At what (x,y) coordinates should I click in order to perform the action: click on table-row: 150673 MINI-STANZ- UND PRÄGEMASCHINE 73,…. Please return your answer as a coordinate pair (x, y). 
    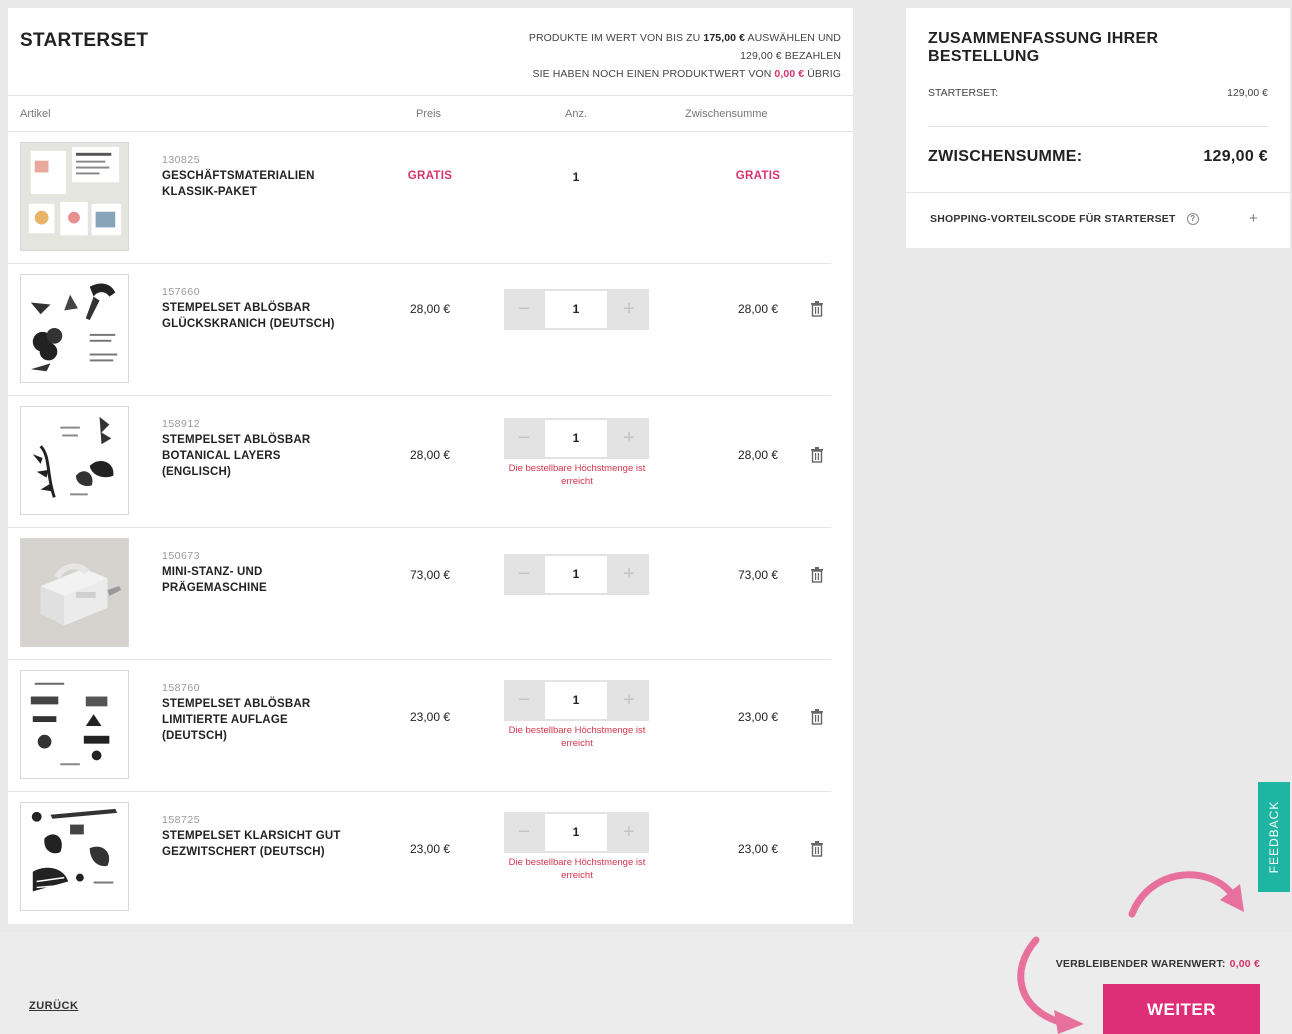
    Looking at the image, I should click on (419, 594).